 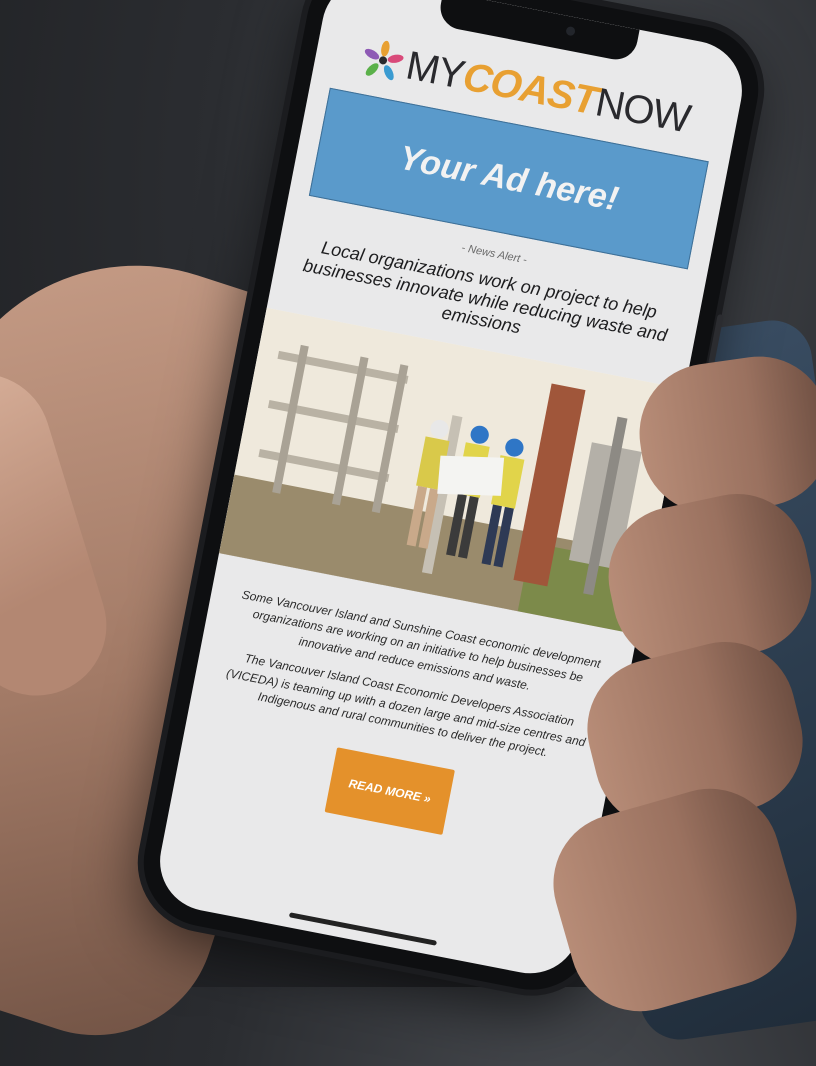 What do you see at coordinates (62, 534) in the screenshot?
I see `thumb` at bounding box center [62, 534].